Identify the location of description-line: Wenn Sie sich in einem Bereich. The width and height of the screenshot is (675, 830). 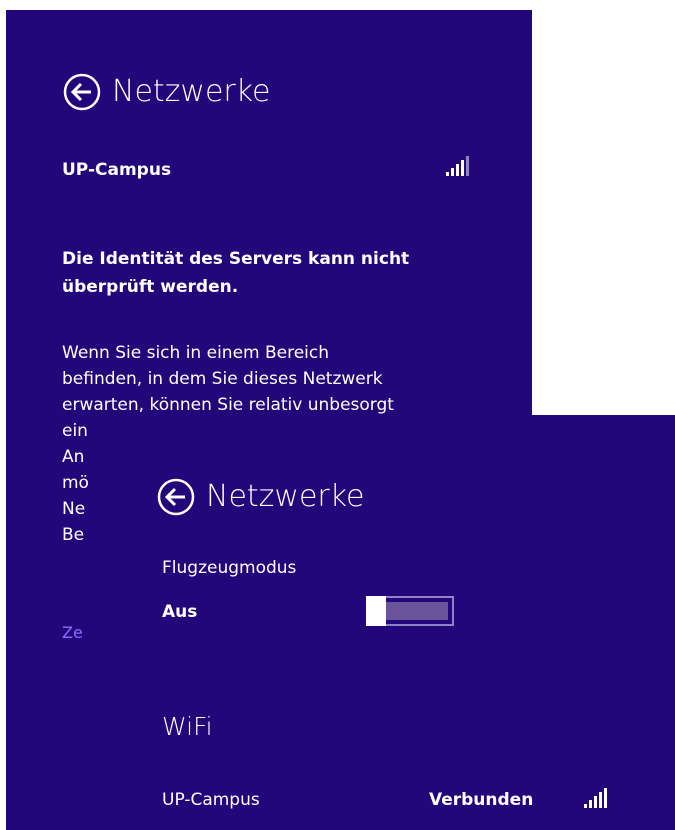
(196, 353).